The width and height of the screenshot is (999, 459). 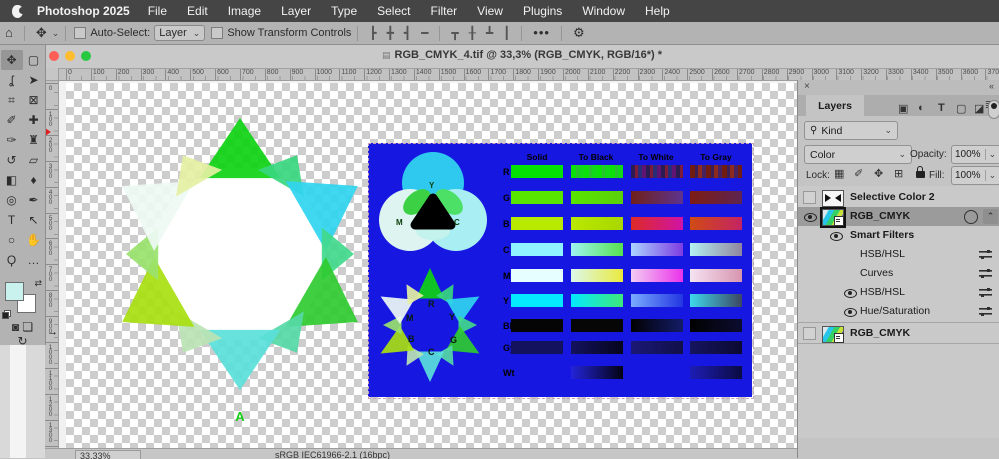 I want to click on align-left-icon: ┣, so click(x=372, y=33).